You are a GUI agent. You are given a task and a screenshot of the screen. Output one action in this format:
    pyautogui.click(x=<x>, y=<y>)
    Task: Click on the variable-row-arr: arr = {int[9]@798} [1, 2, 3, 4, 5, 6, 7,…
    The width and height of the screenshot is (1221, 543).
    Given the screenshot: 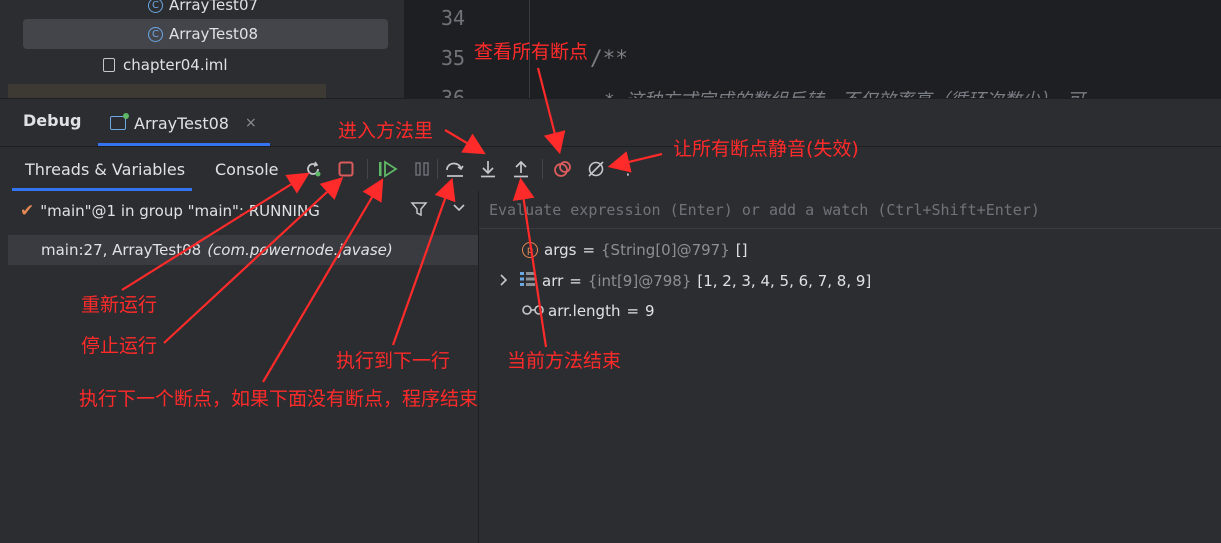 What is the action you would take?
    pyautogui.click(x=685, y=281)
    